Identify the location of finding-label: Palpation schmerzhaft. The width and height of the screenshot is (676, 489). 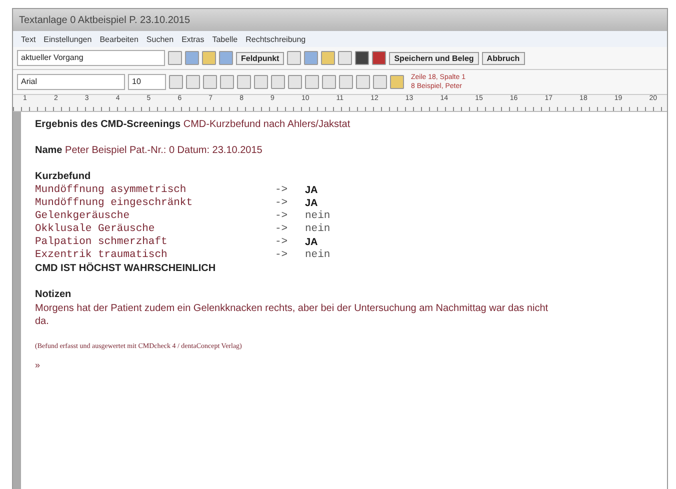
(101, 242).